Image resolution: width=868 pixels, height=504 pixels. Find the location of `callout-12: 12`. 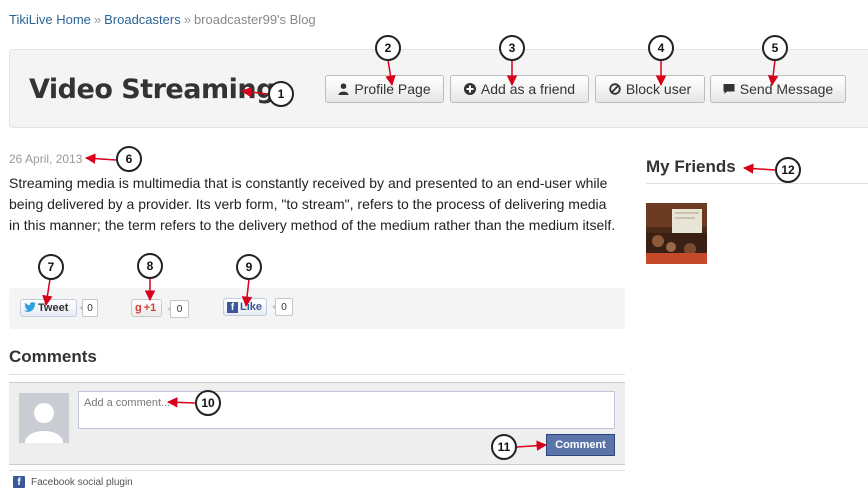

callout-12: 12 is located at coordinates (788, 170).